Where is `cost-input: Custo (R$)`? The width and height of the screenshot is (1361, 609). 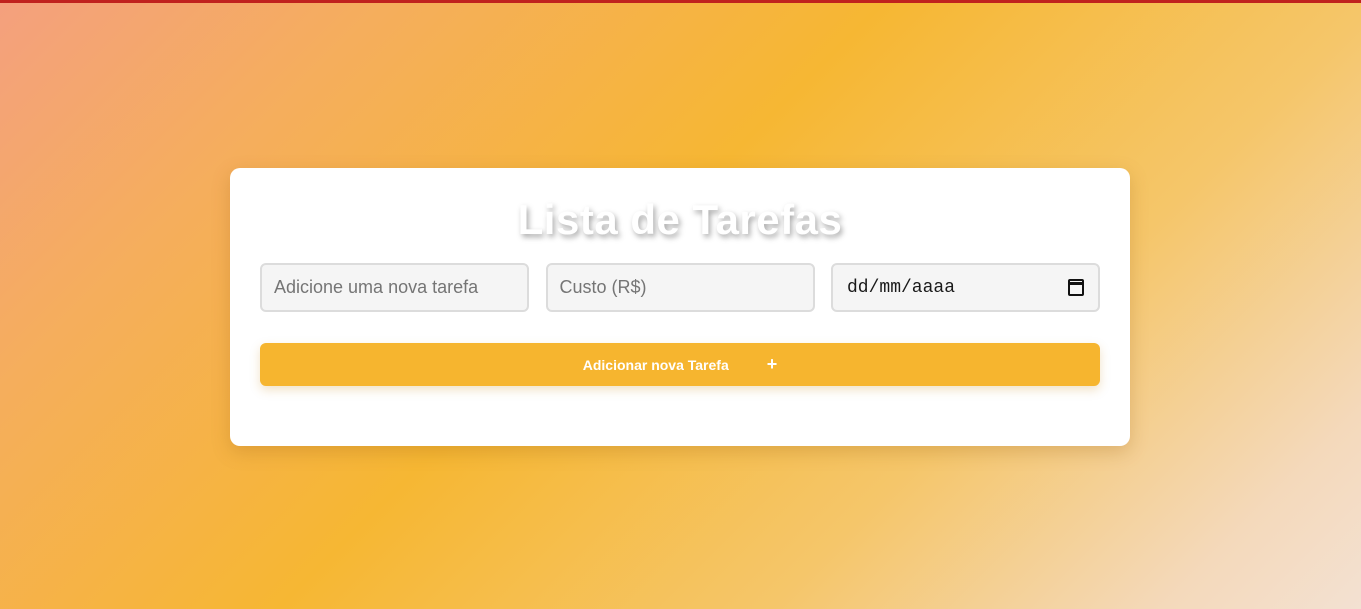 cost-input: Custo (R$) is located at coordinates (680, 287).